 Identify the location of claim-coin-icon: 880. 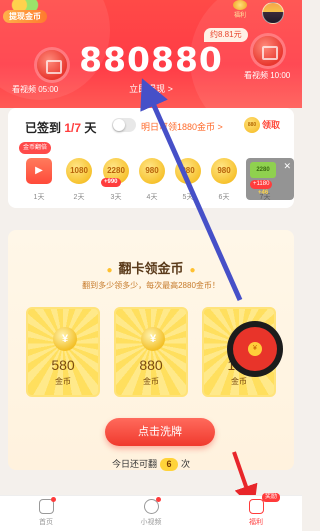
(252, 125).